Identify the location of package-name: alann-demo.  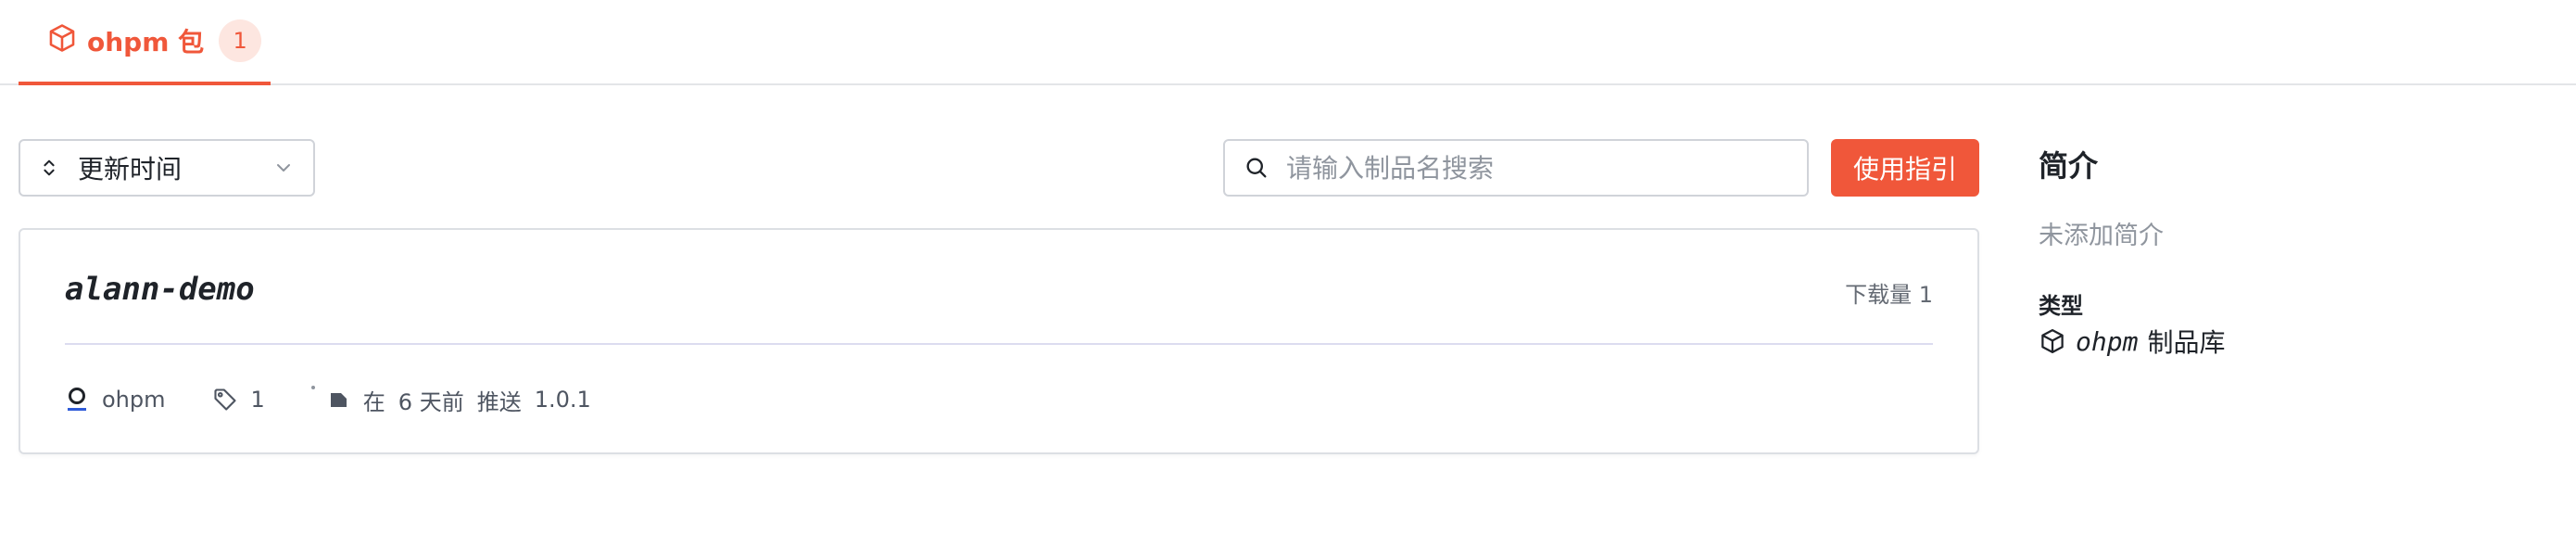
(160, 289).